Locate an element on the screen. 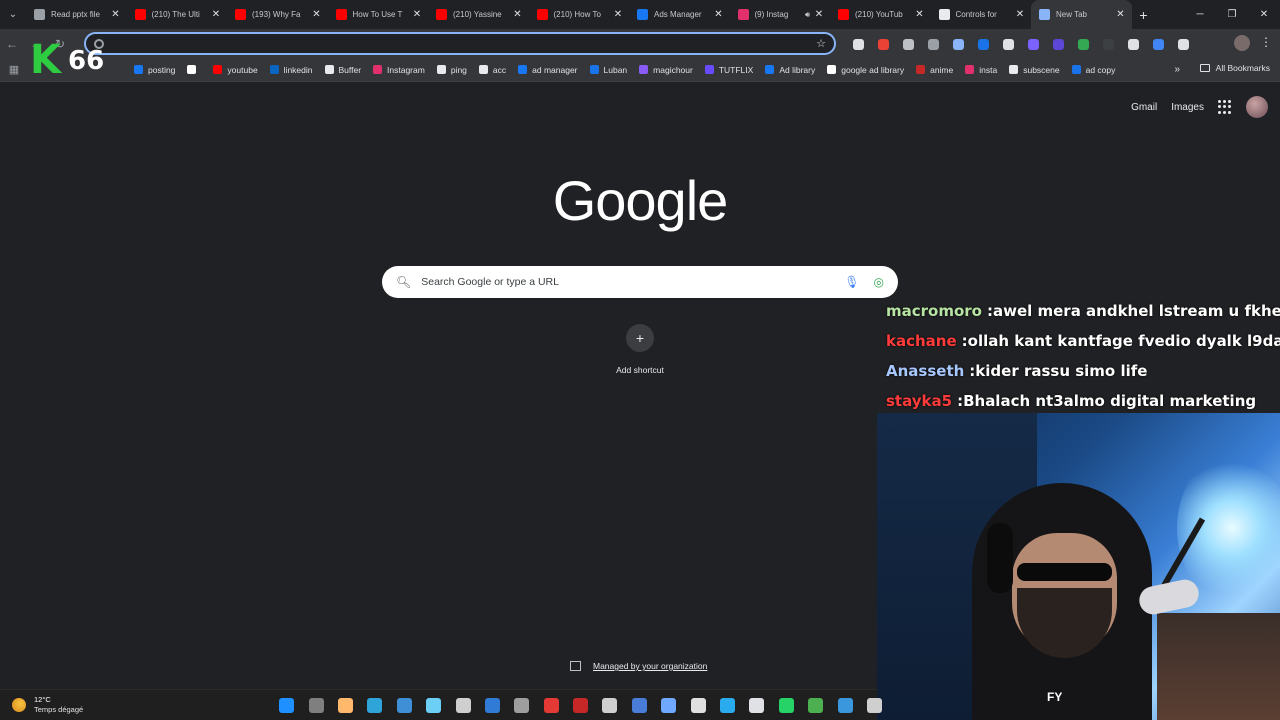 This screenshot has height=720, width=1280. back-button: ← is located at coordinates (12, 44).